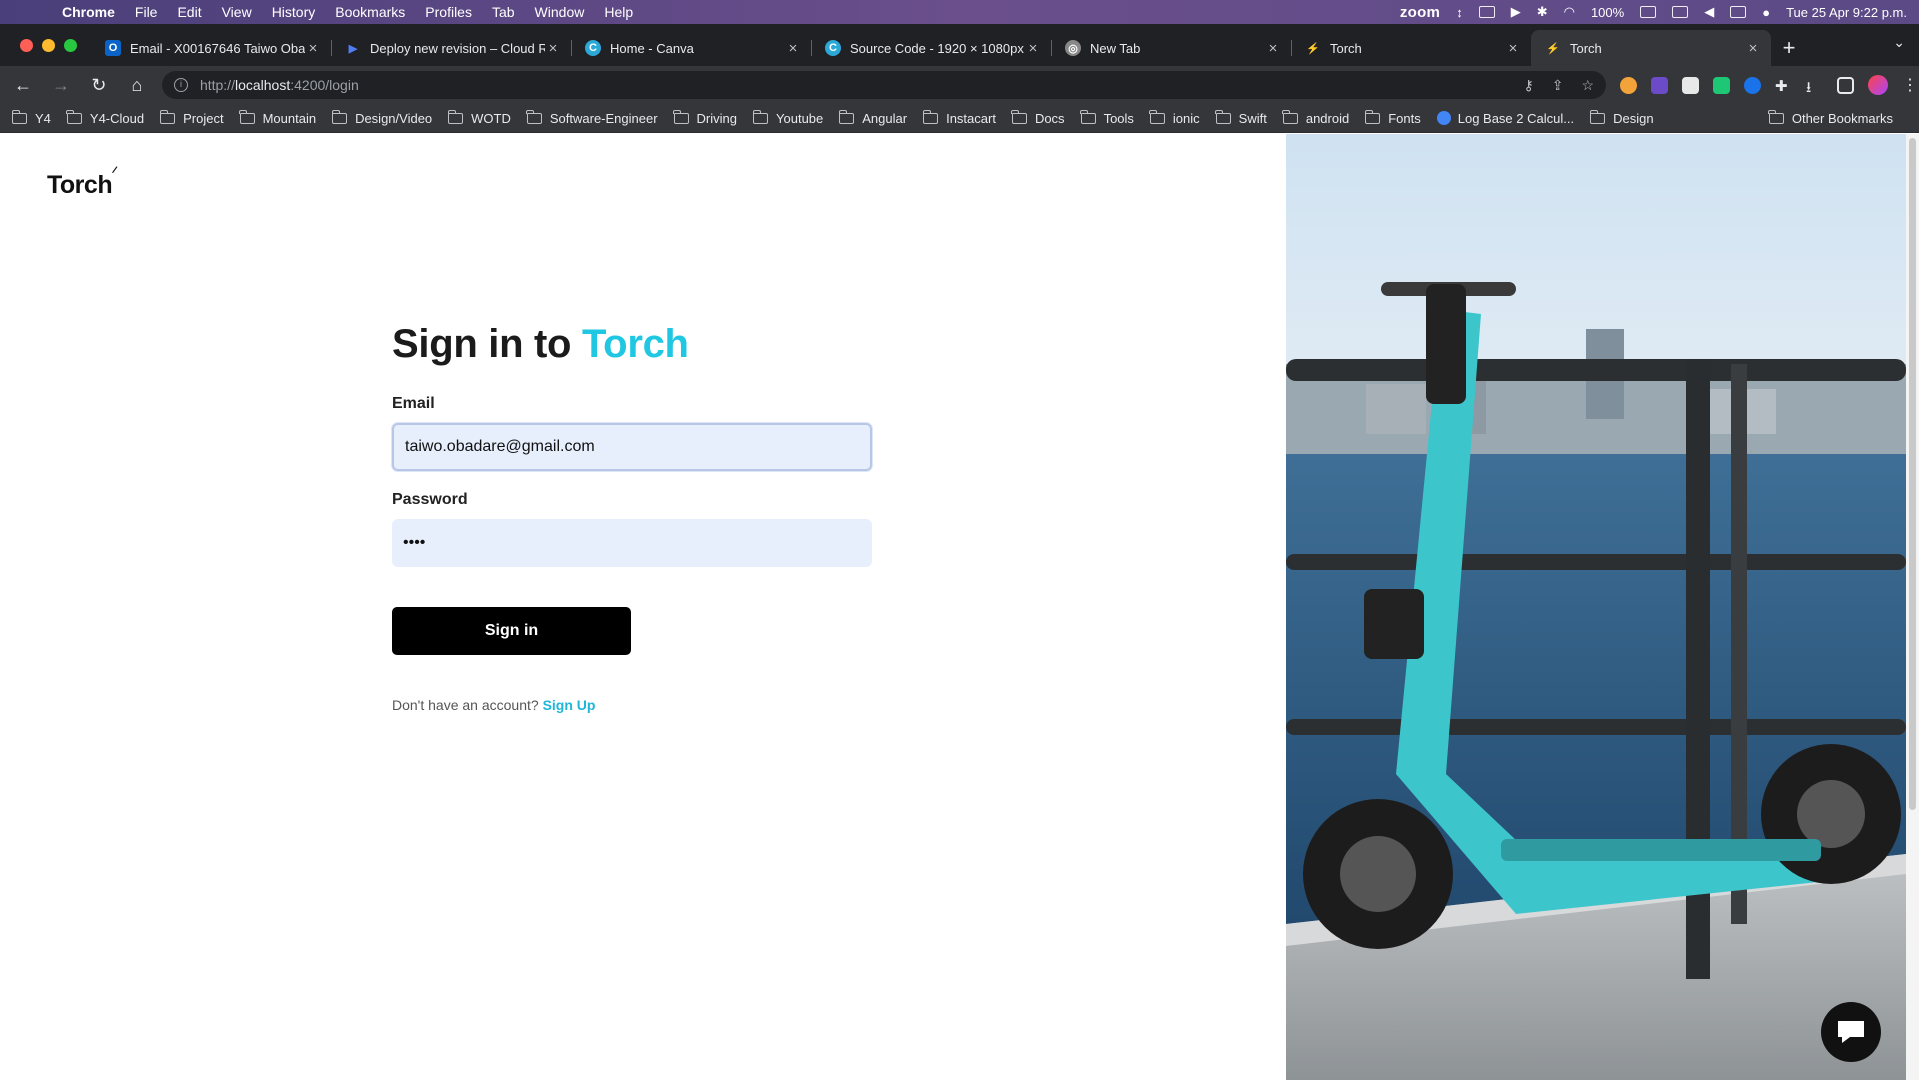  Describe the element at coordinates (277, 117) in the screenshot. I see `bookmark-folder: Mountain` at that location.